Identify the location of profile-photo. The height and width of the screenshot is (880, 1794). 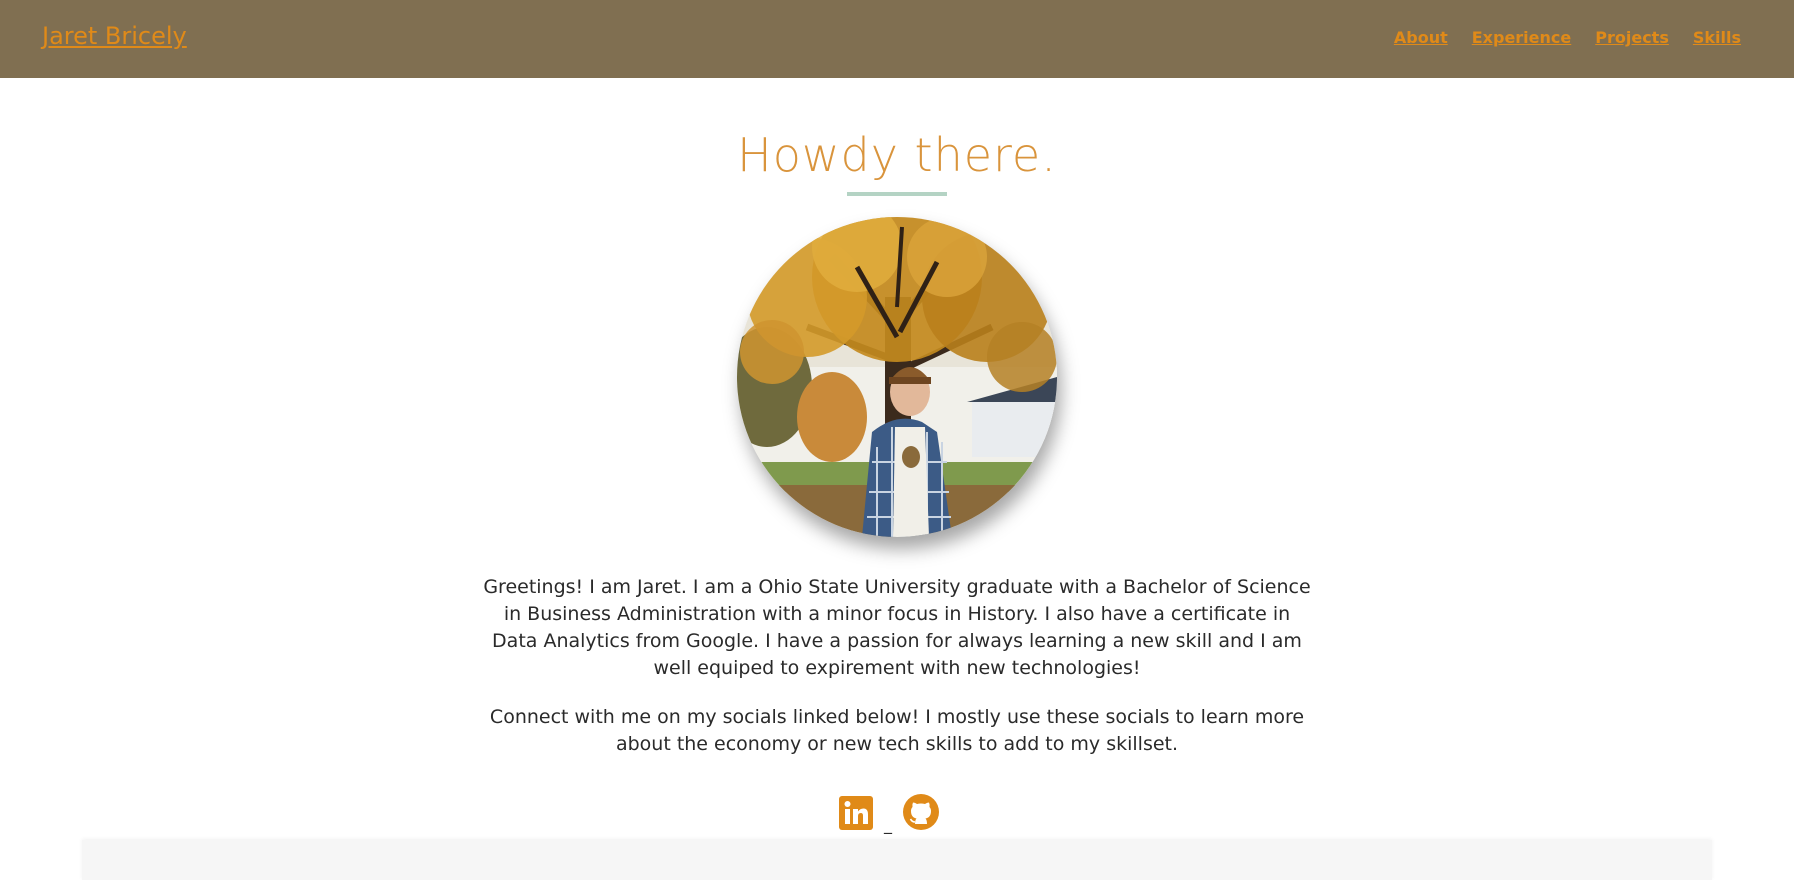
(897, 377).